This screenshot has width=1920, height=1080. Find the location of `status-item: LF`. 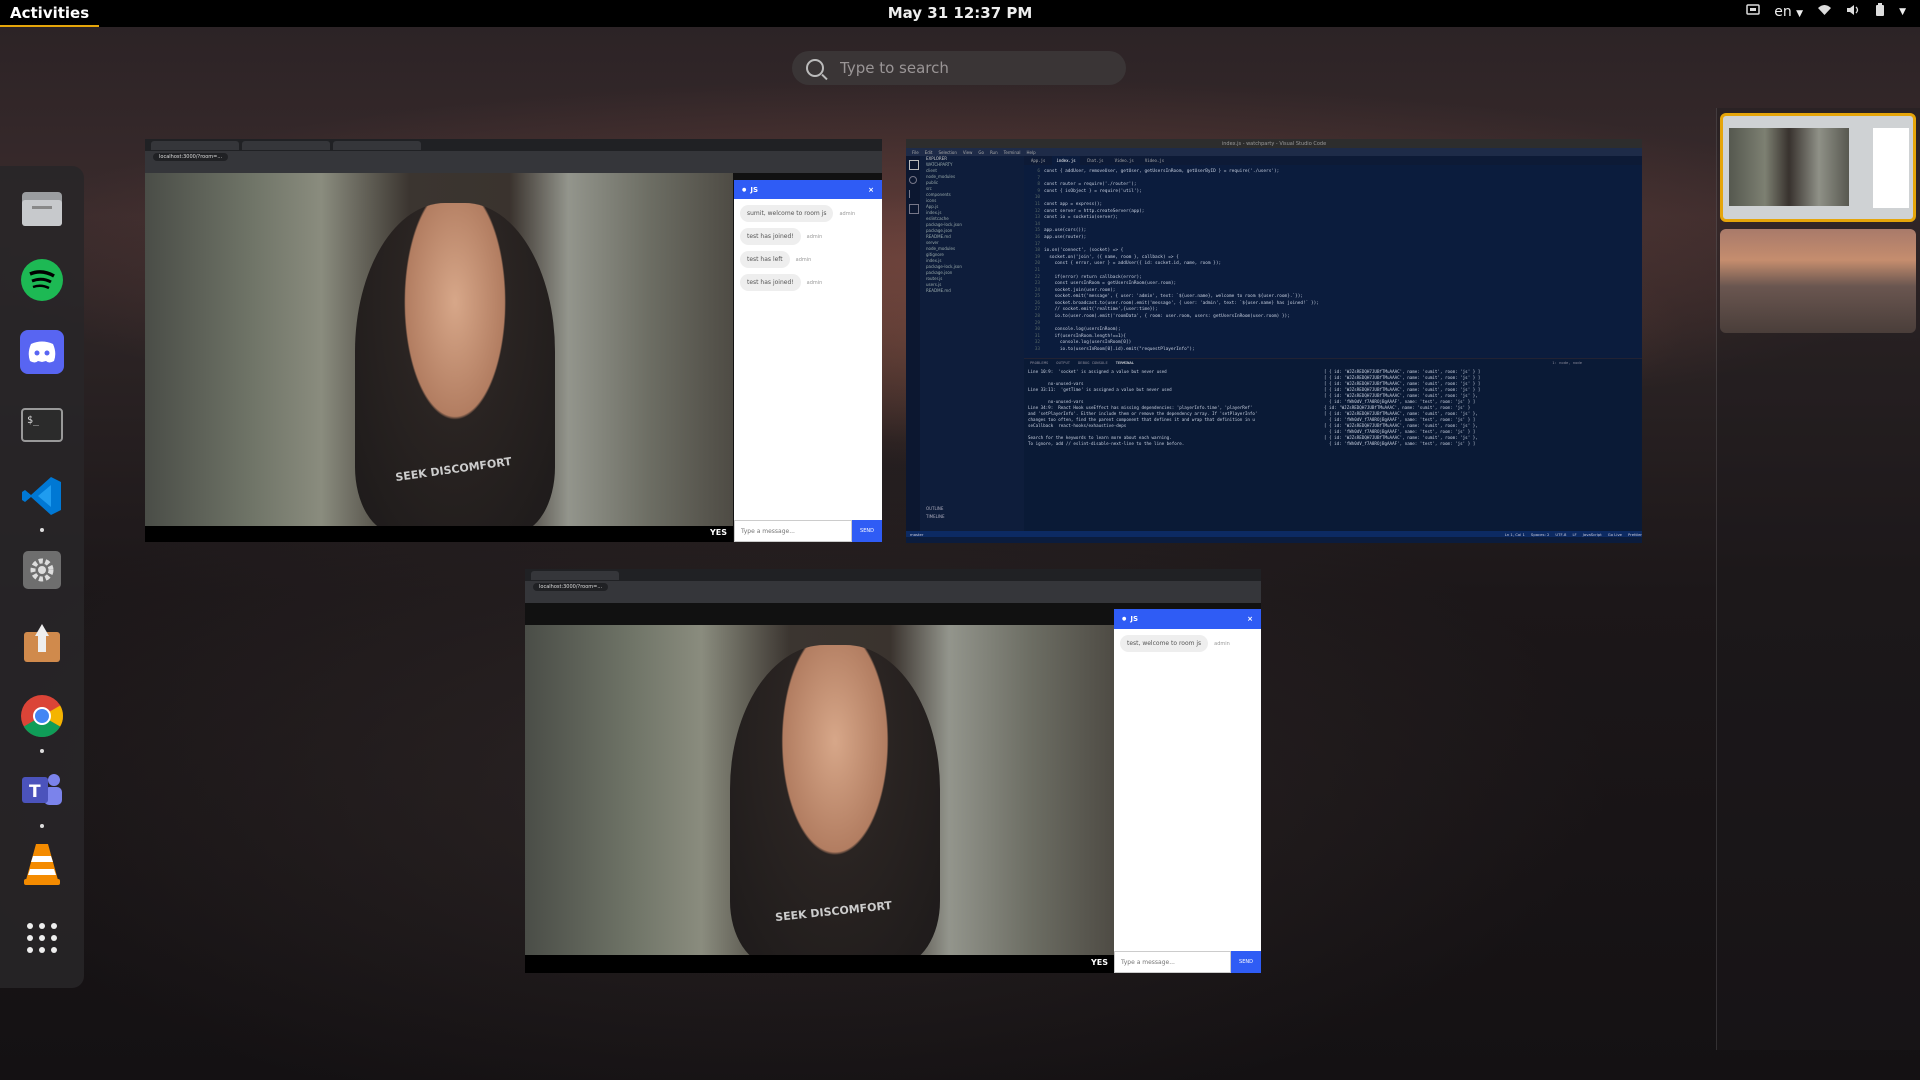

status-item: LF is located at coordinates (1574, 534).